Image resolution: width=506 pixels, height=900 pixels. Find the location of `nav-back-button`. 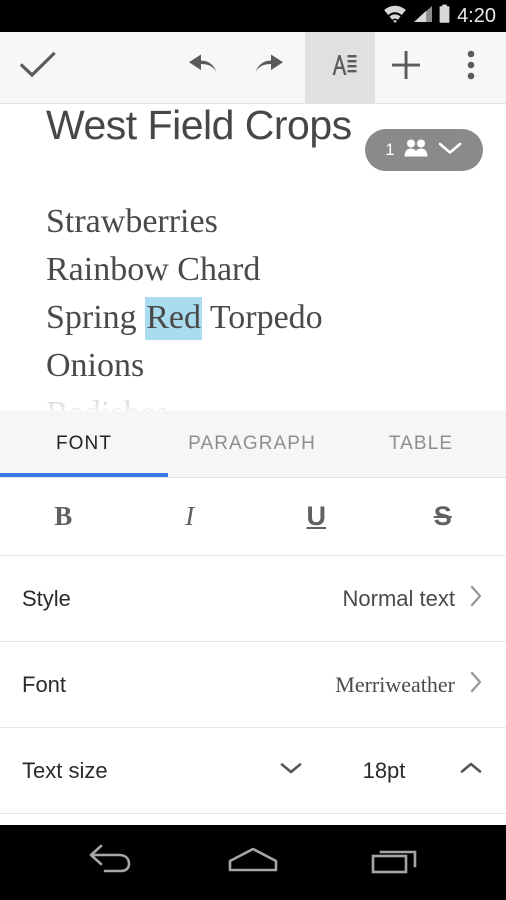

nav-back-button is located at coordinates (111, 862).